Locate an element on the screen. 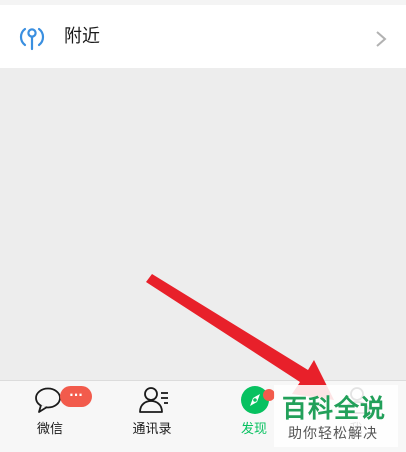 The image size is (406, 452). watermark-title: 百科全说 is located at coordinates (334, 408).